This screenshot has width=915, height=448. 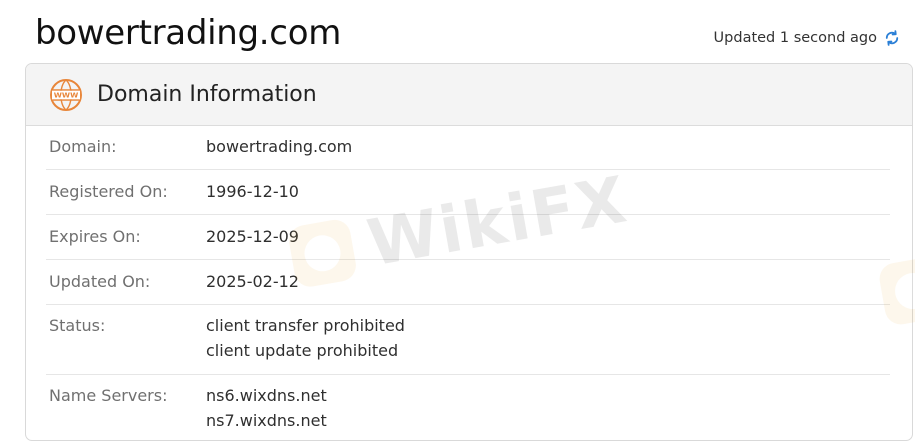 I want to click on row-value: 2025-12-09, so click(x=252, y=236).